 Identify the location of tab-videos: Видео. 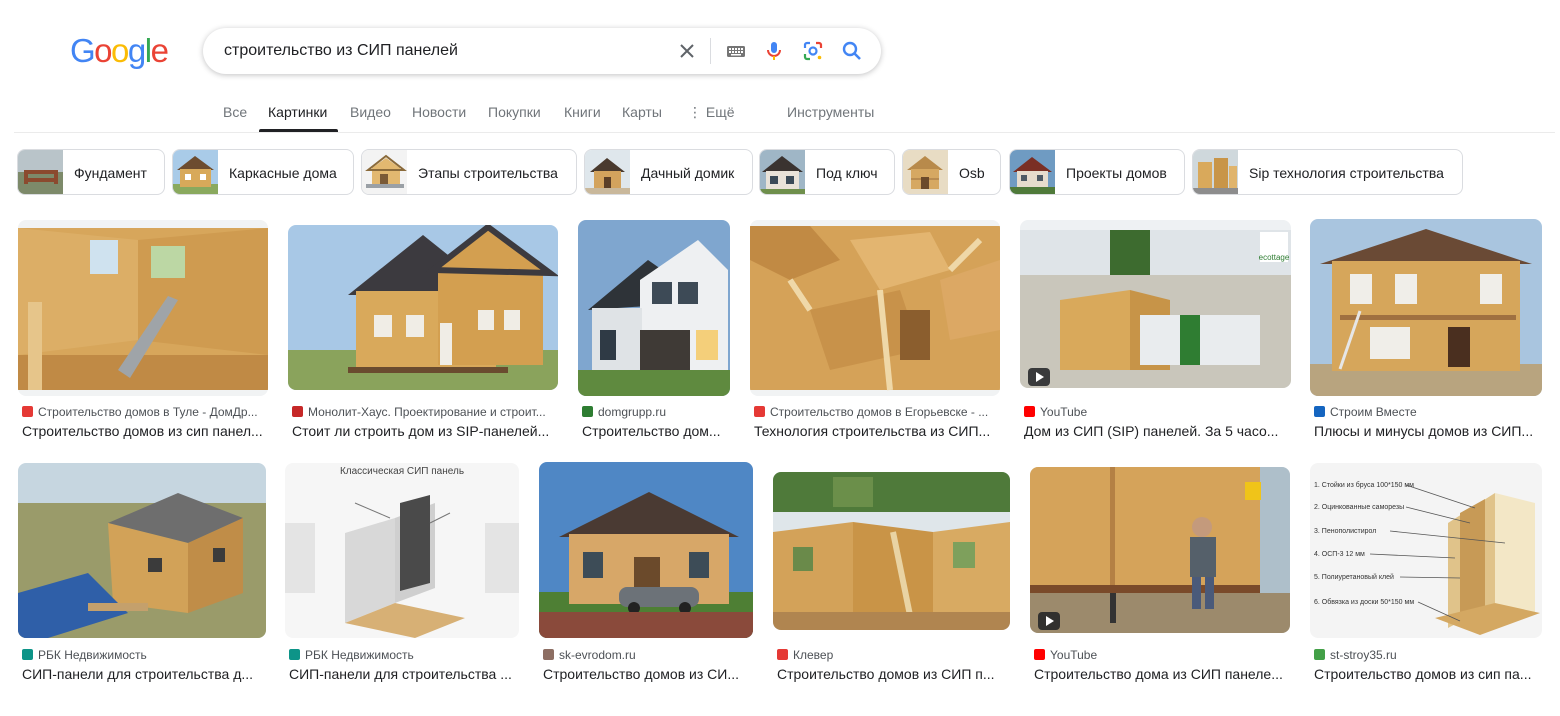
(370, 112).